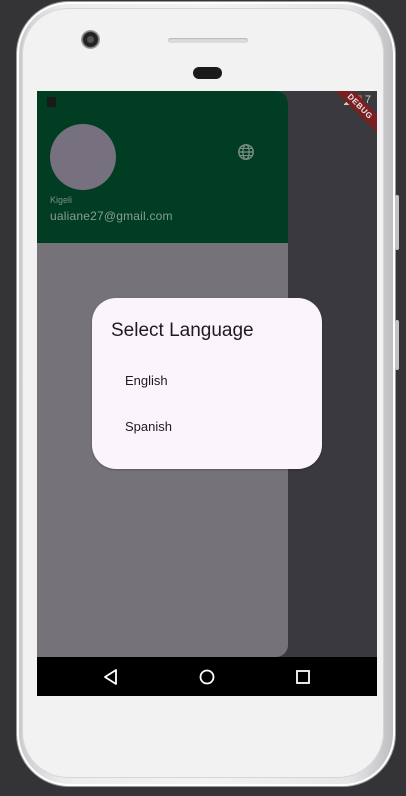 The height and width of the screenshot is (796, 406). I want to click on status-bar: 7, so click(207, 102).